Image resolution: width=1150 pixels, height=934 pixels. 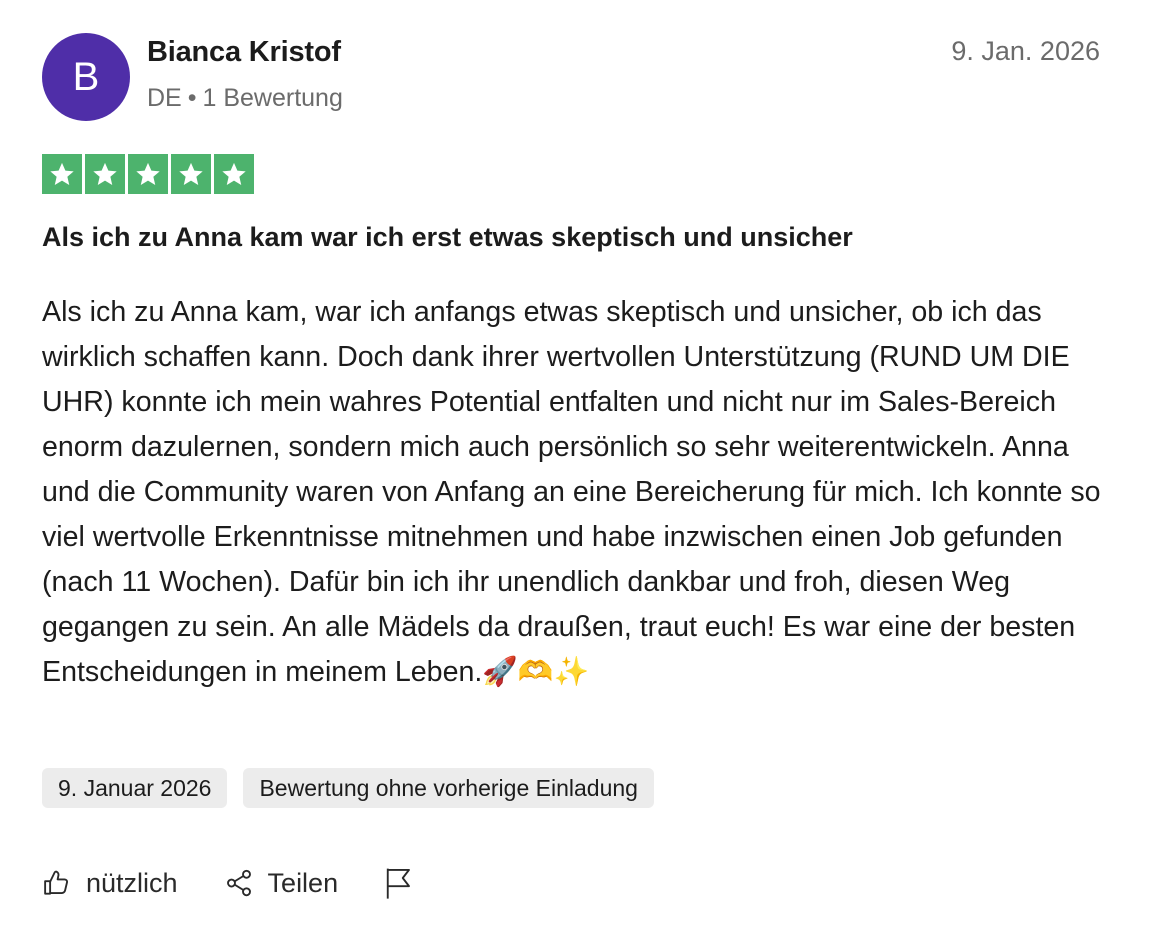 I want to click on date-tag: 9. Januar 2026, so click(x=135, y=788).